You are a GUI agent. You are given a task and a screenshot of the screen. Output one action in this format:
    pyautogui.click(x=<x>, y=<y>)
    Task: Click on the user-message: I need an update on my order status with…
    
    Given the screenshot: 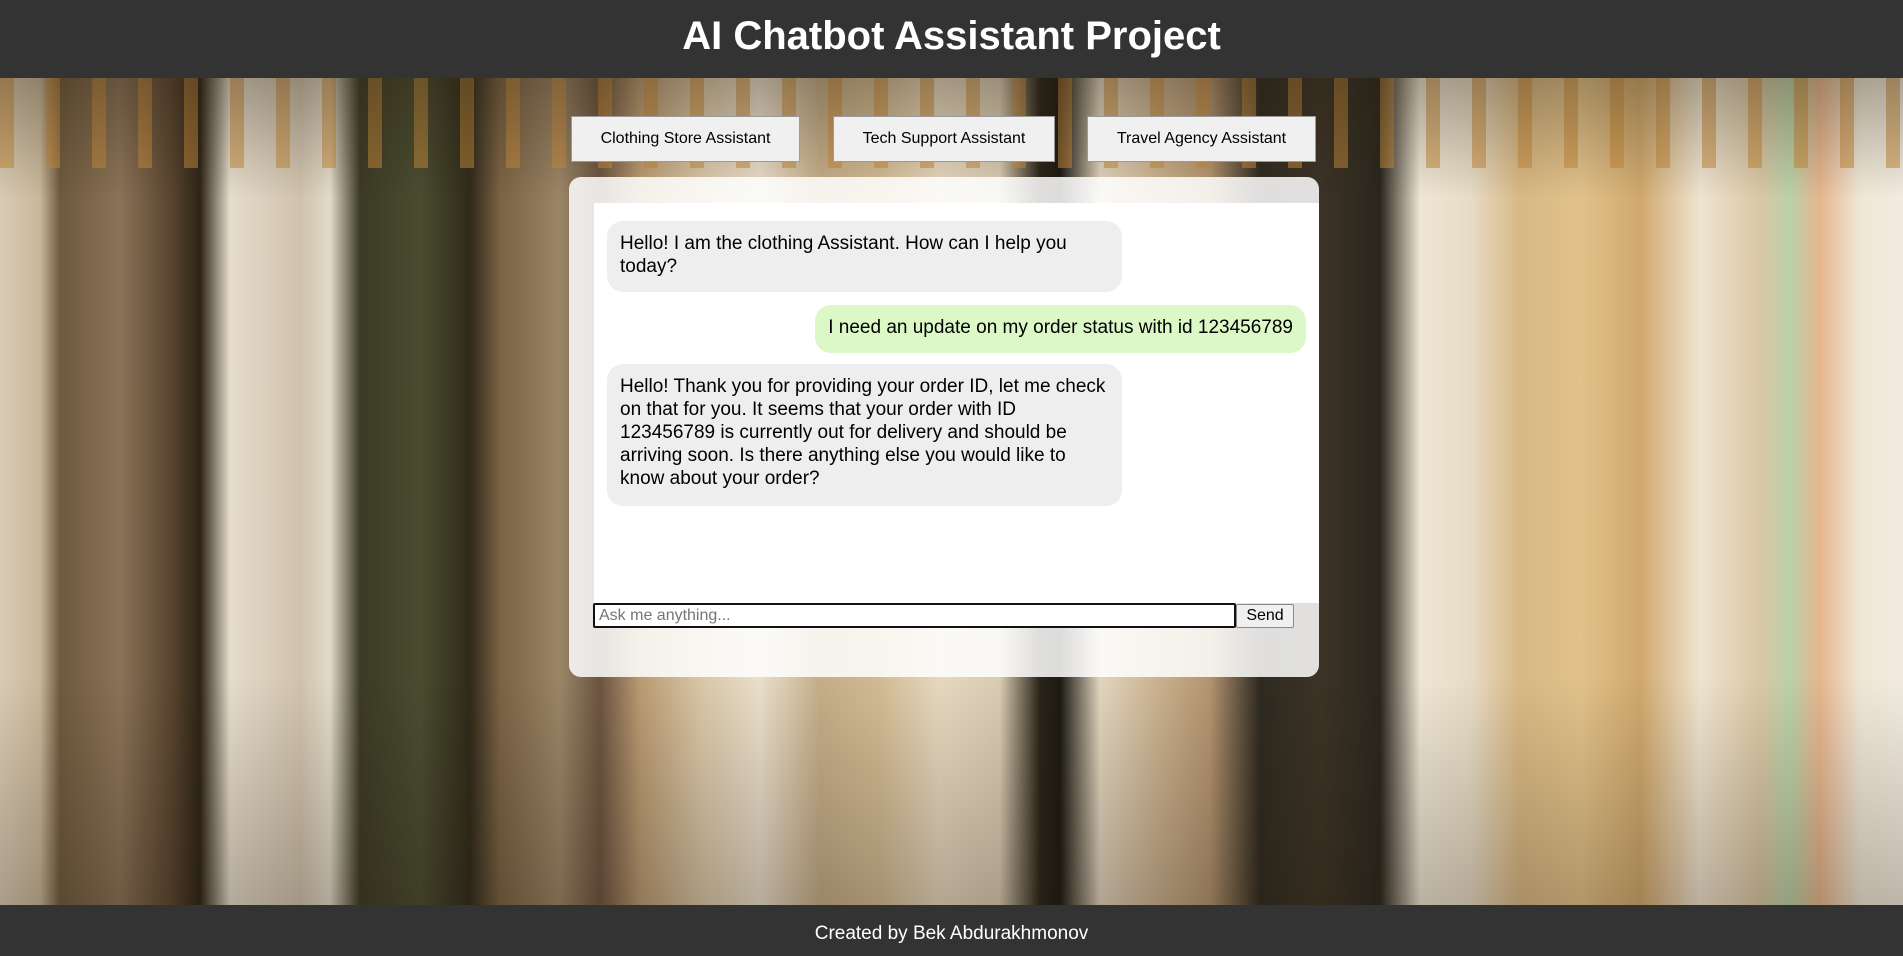 What is the action you would take?
    pyautogui.click(x=1060, y=329)
    